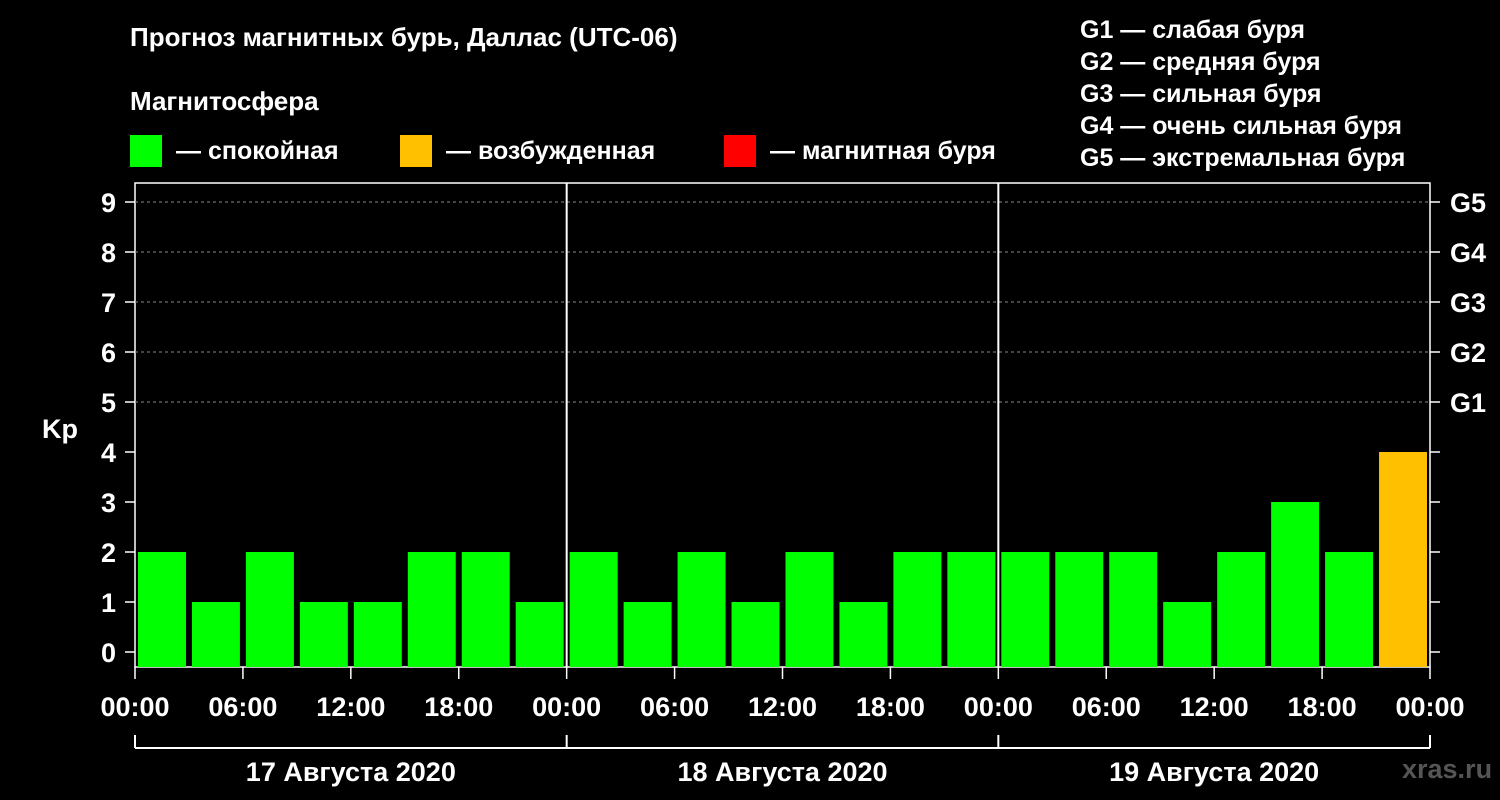 The image size is (1500, 800). What do you see at coordinates (1468, 253) in the screenshot?
I see `g-level-label: G4` at bounding box center [1468, 253].